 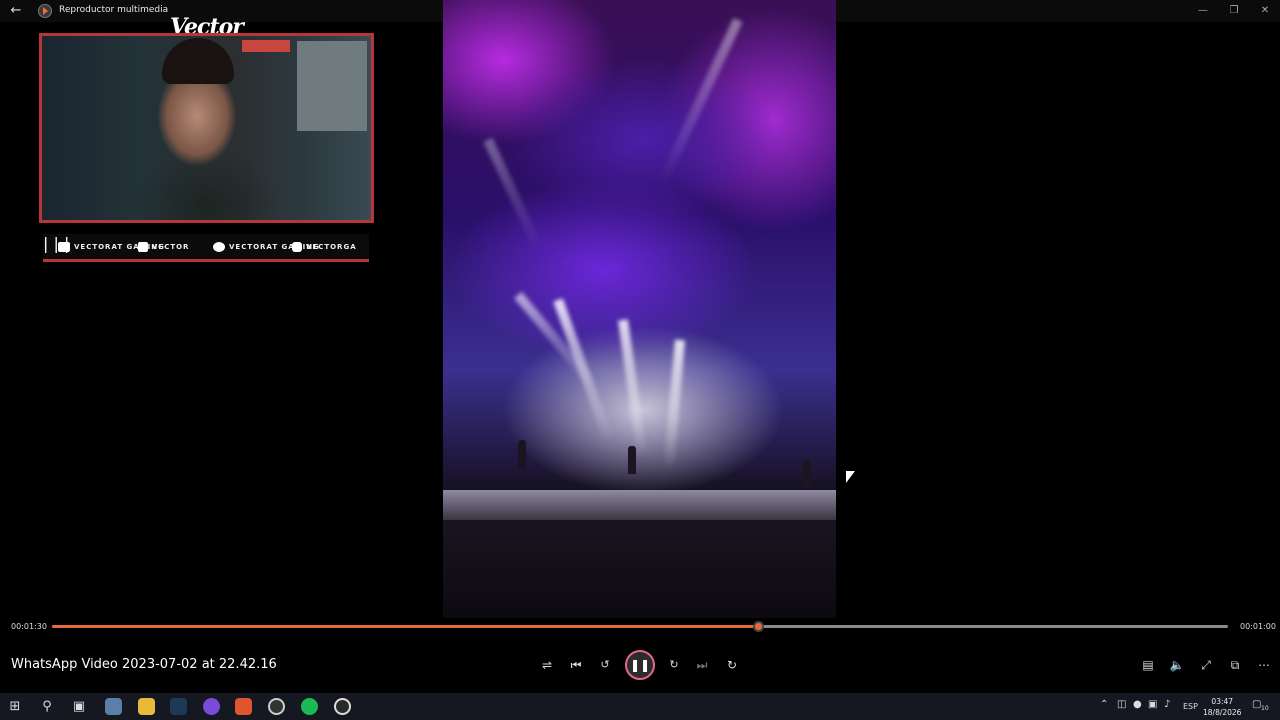 I want to click on seek-thumb, so click(x=758, y=626).